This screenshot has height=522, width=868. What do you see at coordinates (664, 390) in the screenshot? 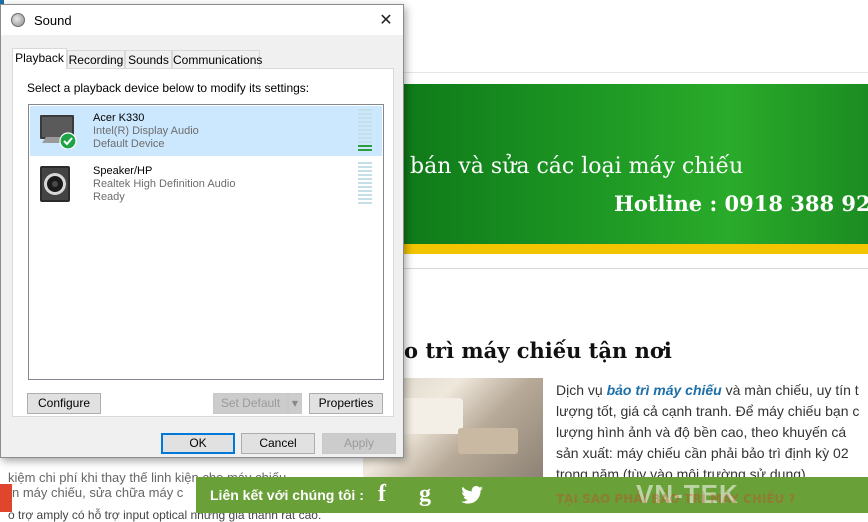
I see `article-link: bảo trì máy chiếu` at bounding box center [664, 390].